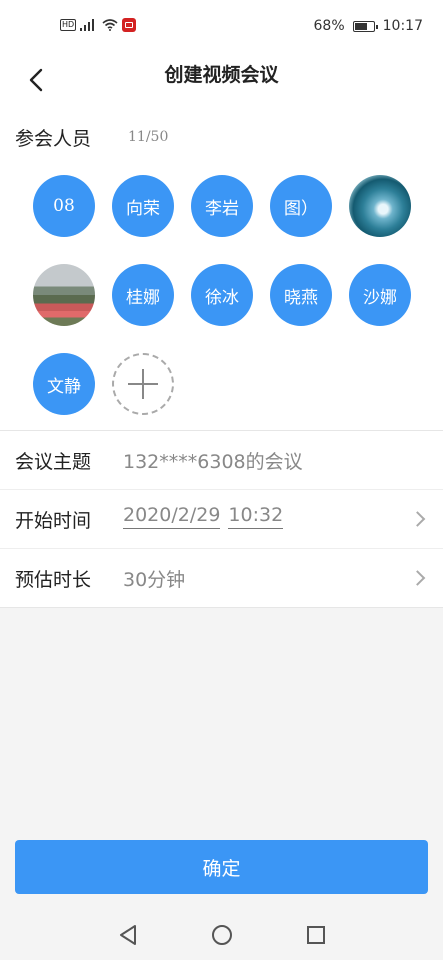  I want to click on member-avatar: 文静, so click(64, 384).